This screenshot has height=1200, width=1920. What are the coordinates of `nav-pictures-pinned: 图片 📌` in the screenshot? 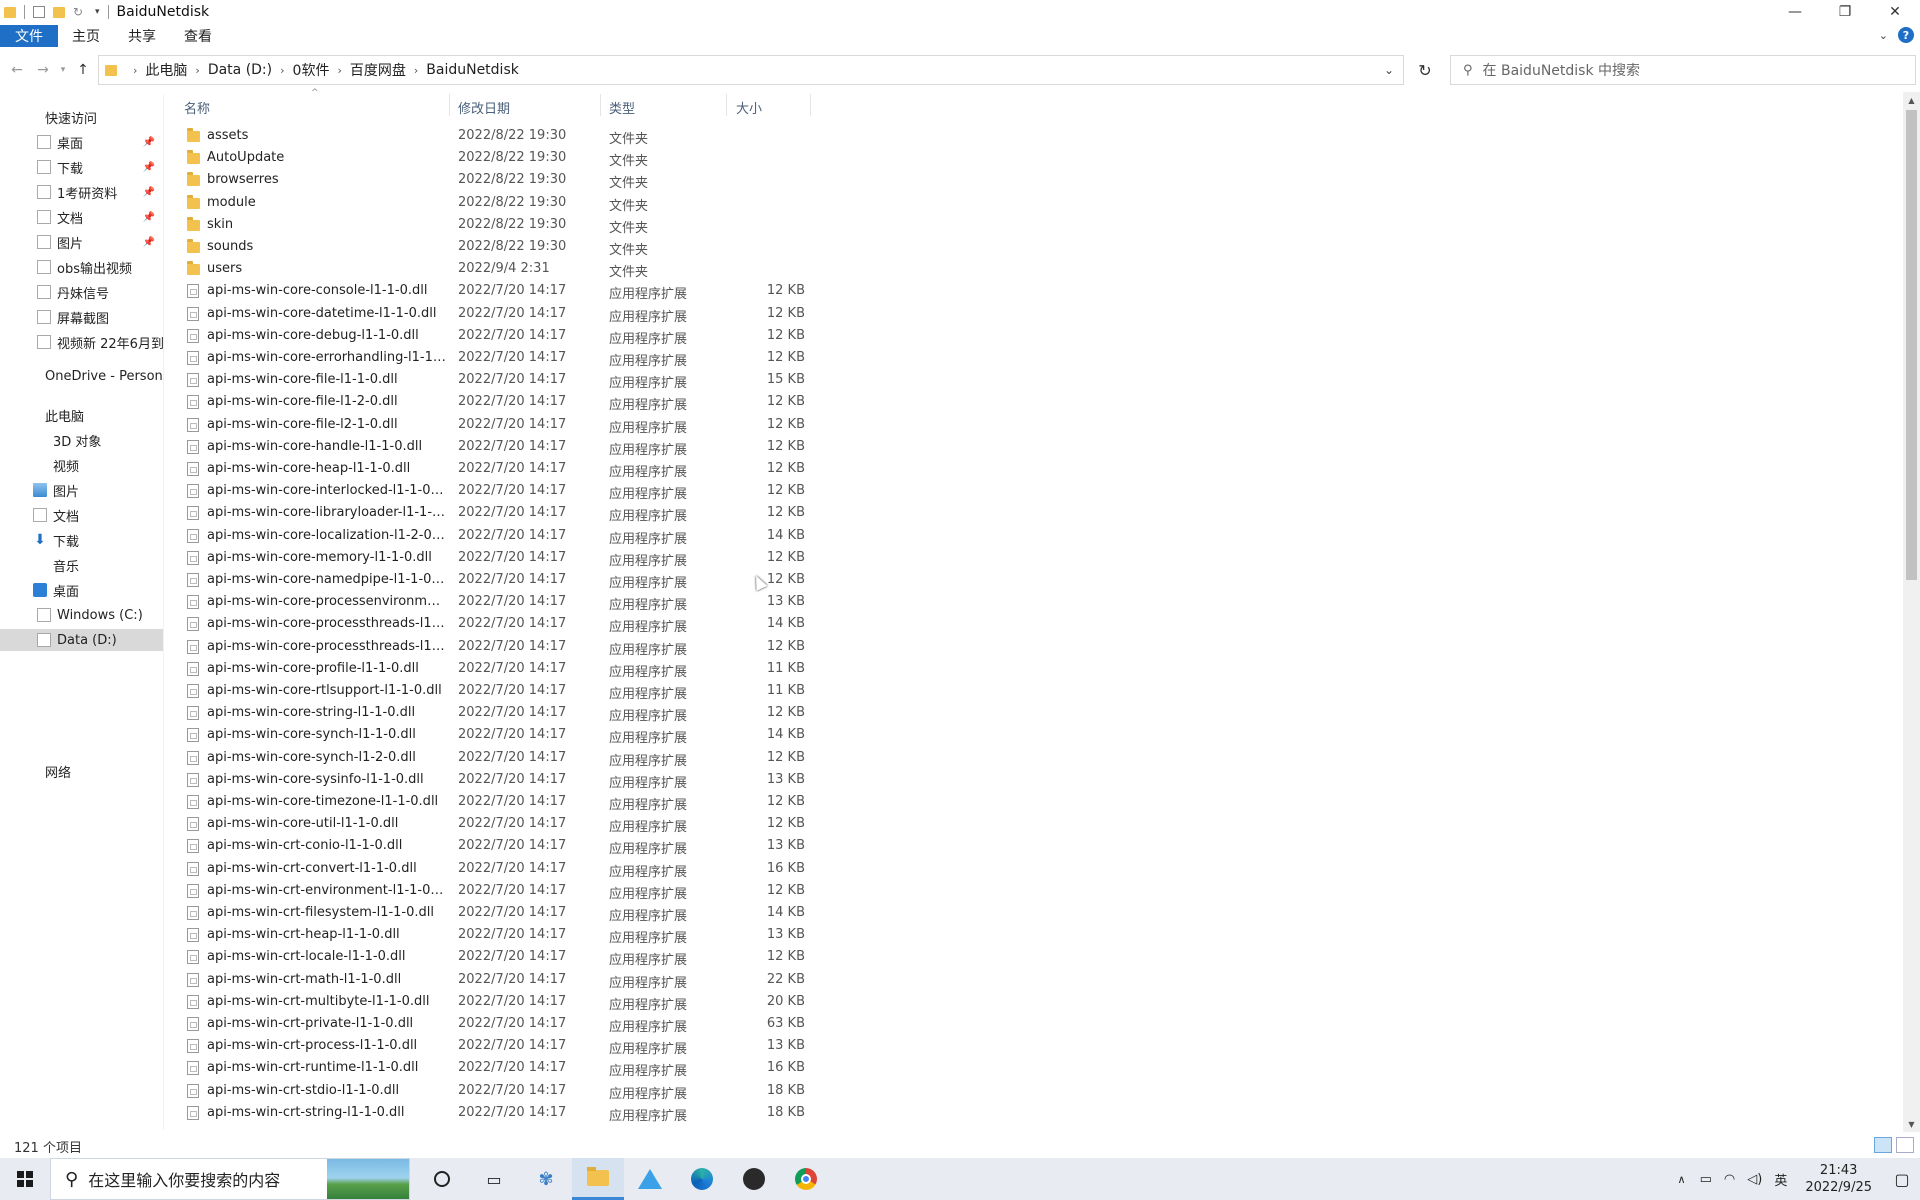 It's located at (81, 242).